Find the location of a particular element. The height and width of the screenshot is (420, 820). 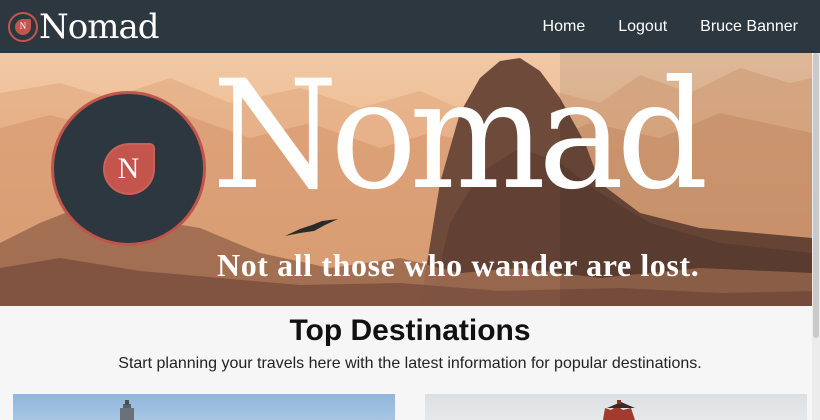

hero-logo-letter: N is located at coordinates (128, 168).